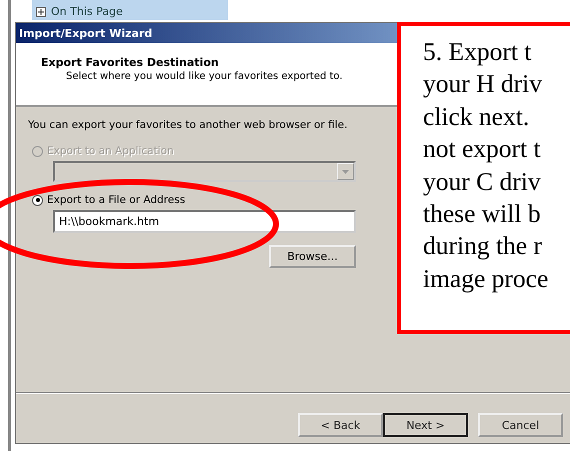 The width and height of the screenshot is (570, 451). What do you see at coordinates (204, 171) in the screenshot?
I see `application-dropdown` at bounding box center [204, 171].